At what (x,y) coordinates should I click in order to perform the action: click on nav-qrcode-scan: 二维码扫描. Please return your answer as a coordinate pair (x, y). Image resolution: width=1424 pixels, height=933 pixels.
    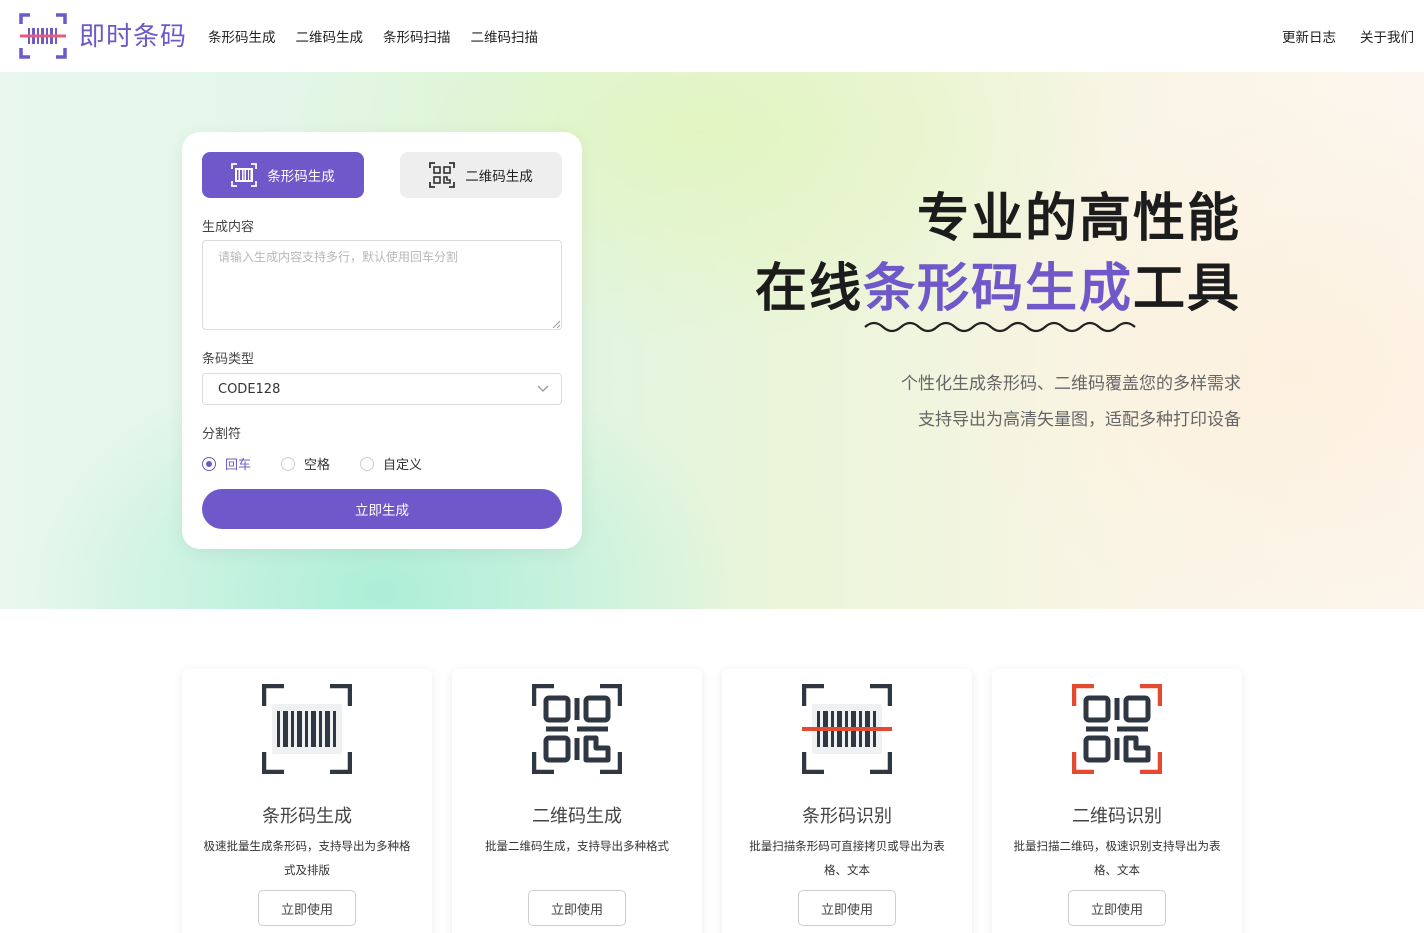
    Looking at the image, I should click on (505, 36).